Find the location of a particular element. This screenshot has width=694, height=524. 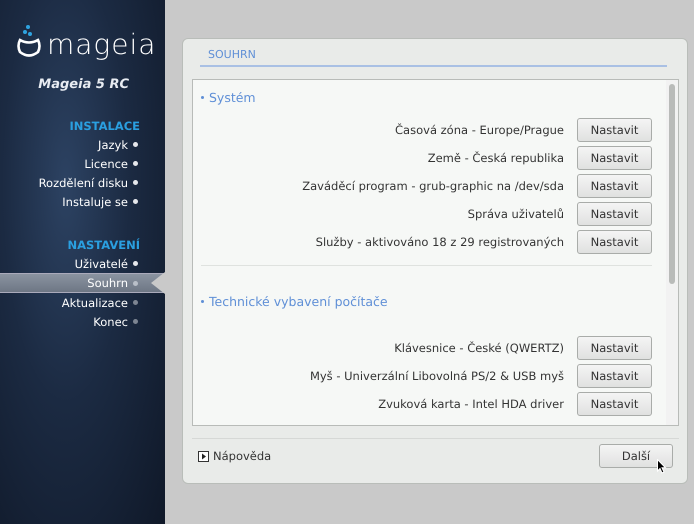

setting-label: Zaváděcí program - grub-graphic na /dev/sda is located at coordinates (433, 186).